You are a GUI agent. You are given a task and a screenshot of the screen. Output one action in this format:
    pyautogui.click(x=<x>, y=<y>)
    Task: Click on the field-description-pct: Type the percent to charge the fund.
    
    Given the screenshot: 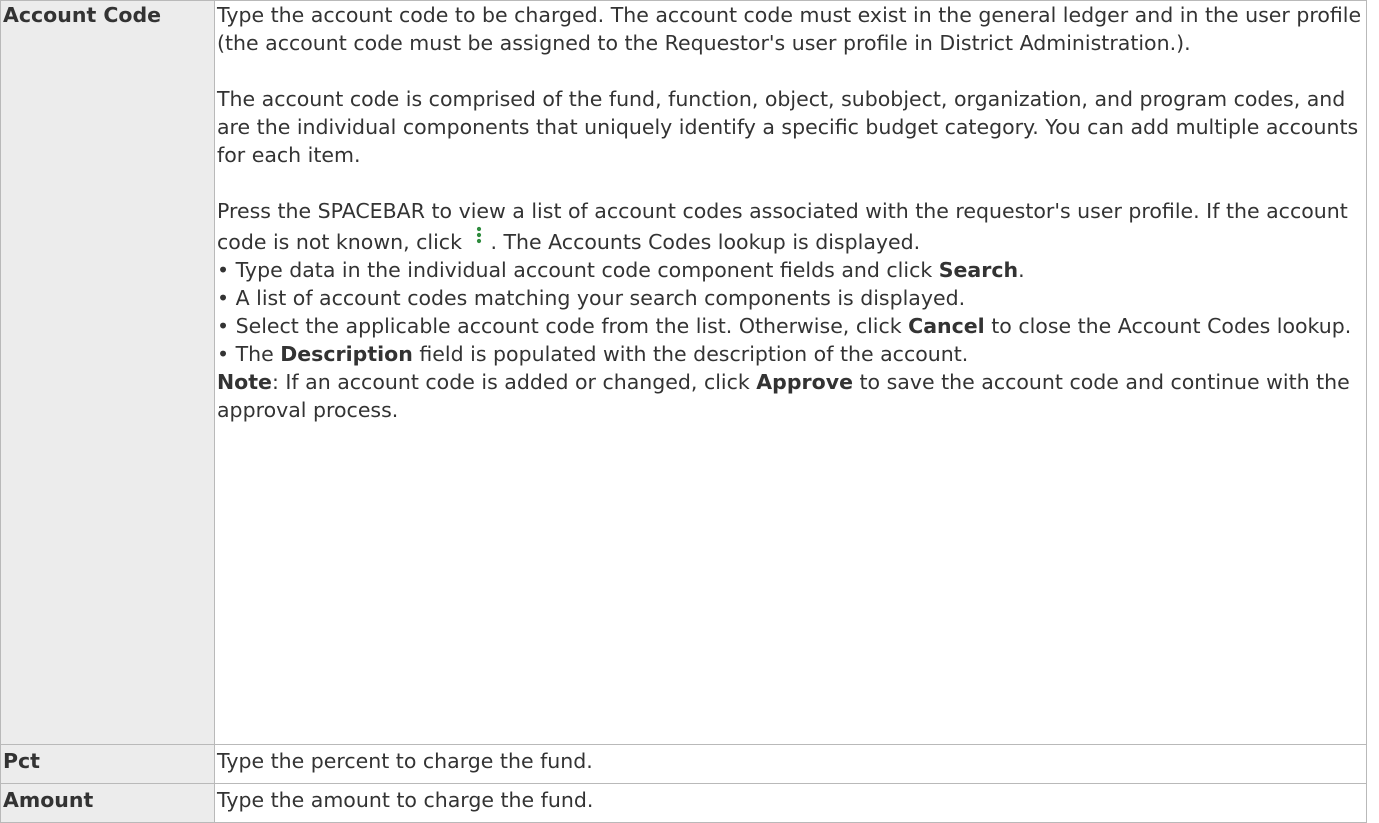 What is the action you would take?
    pyautogui.click(x=790, y=764)
    